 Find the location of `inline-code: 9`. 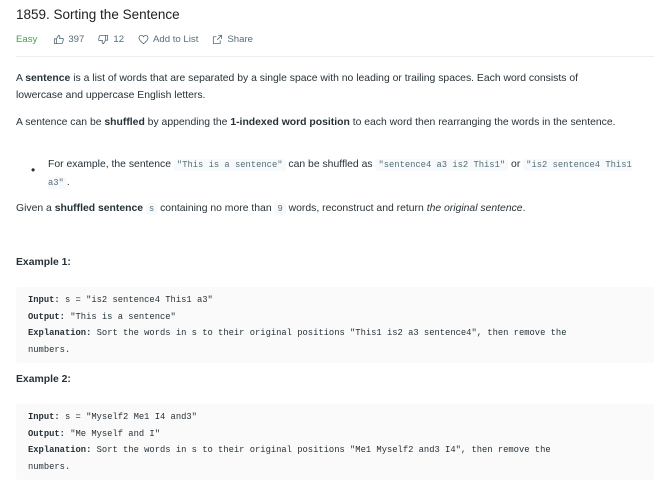

inline-code: 9 is located at coordinates (280, 209).